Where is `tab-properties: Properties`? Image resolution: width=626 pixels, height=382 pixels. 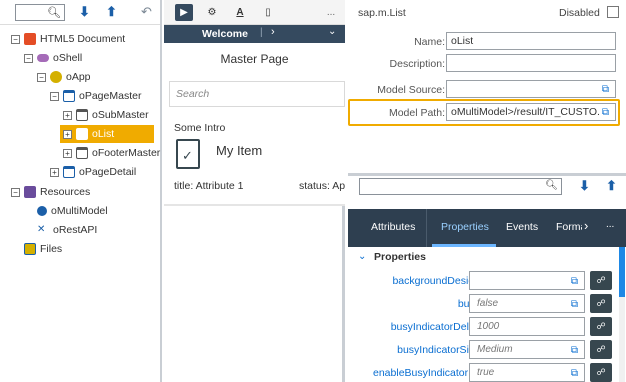 tab-properties: Properties is located at coordinates (465, 227).